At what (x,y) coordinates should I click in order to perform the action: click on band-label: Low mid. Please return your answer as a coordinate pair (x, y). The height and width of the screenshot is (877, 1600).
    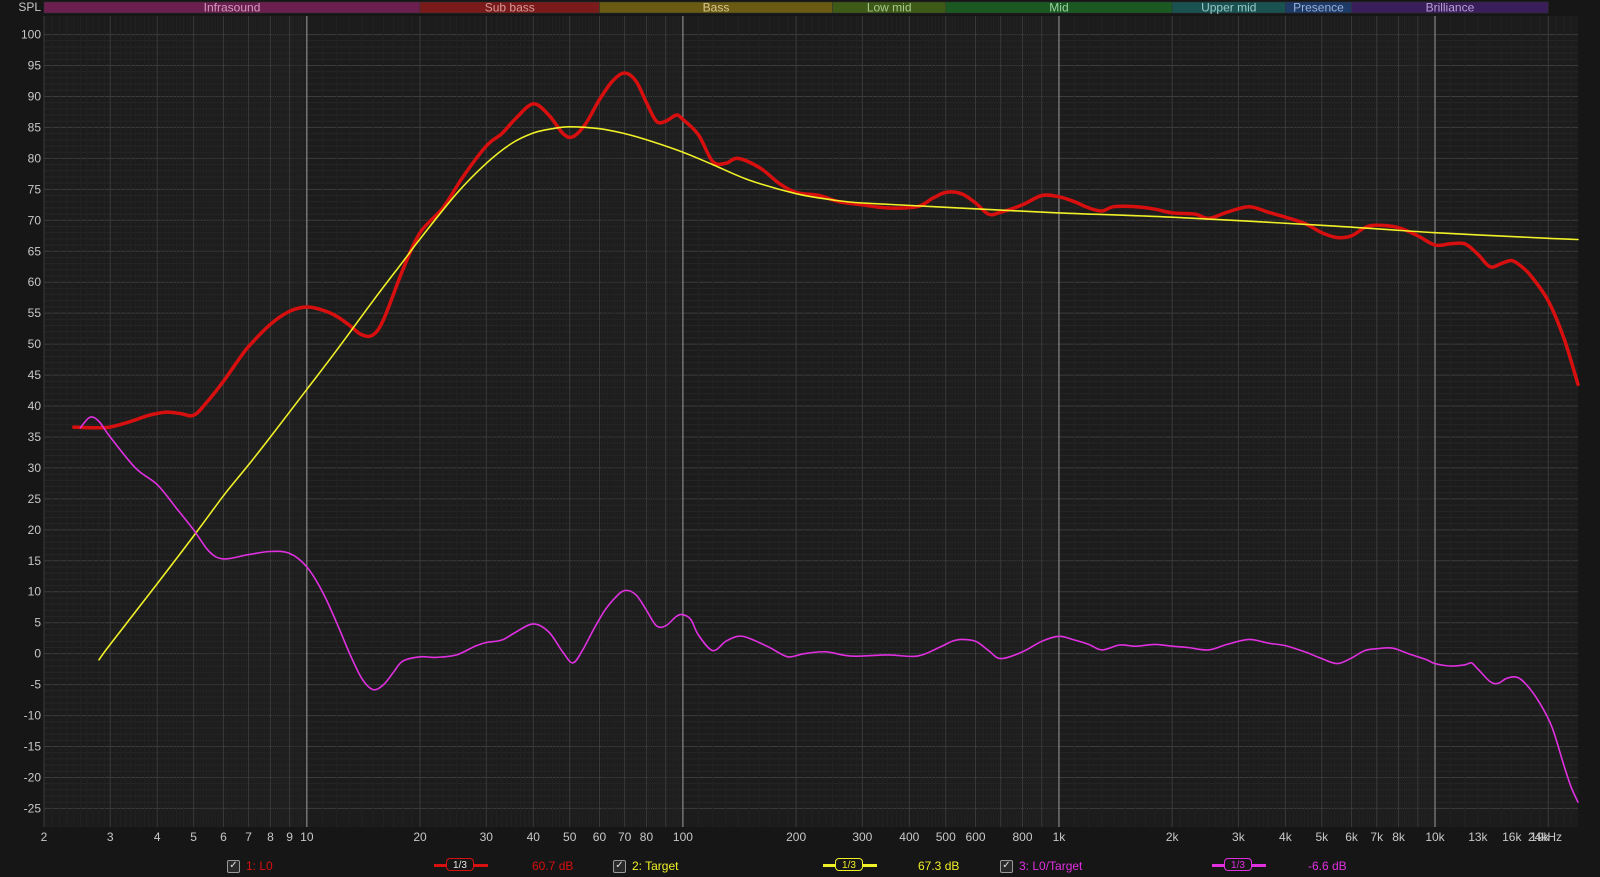
    Looking at the image, I should click on (889, 8).